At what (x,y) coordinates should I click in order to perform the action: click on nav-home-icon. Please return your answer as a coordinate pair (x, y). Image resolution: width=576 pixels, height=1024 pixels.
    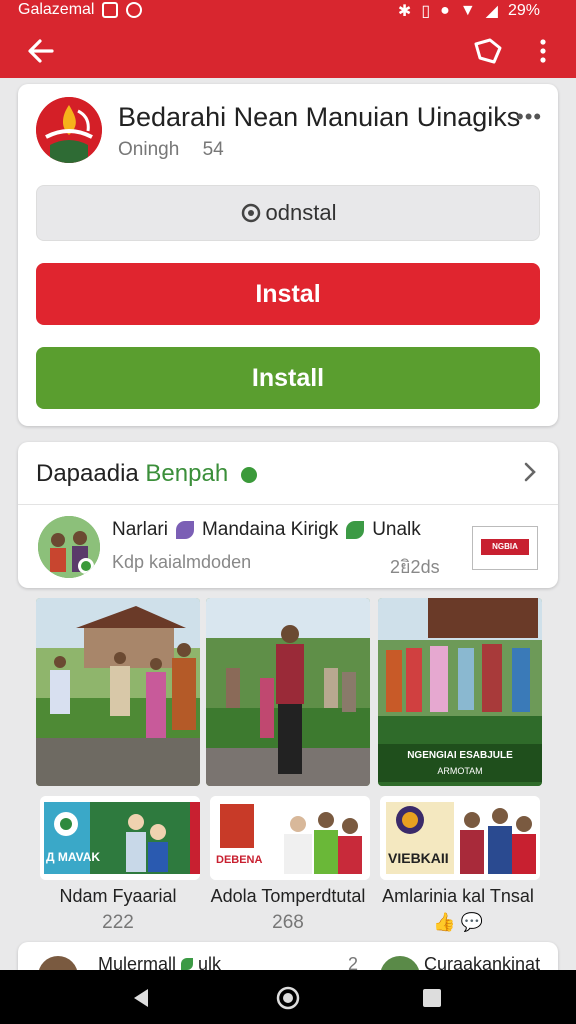
    Looking at the image, I should click on (288, 998).